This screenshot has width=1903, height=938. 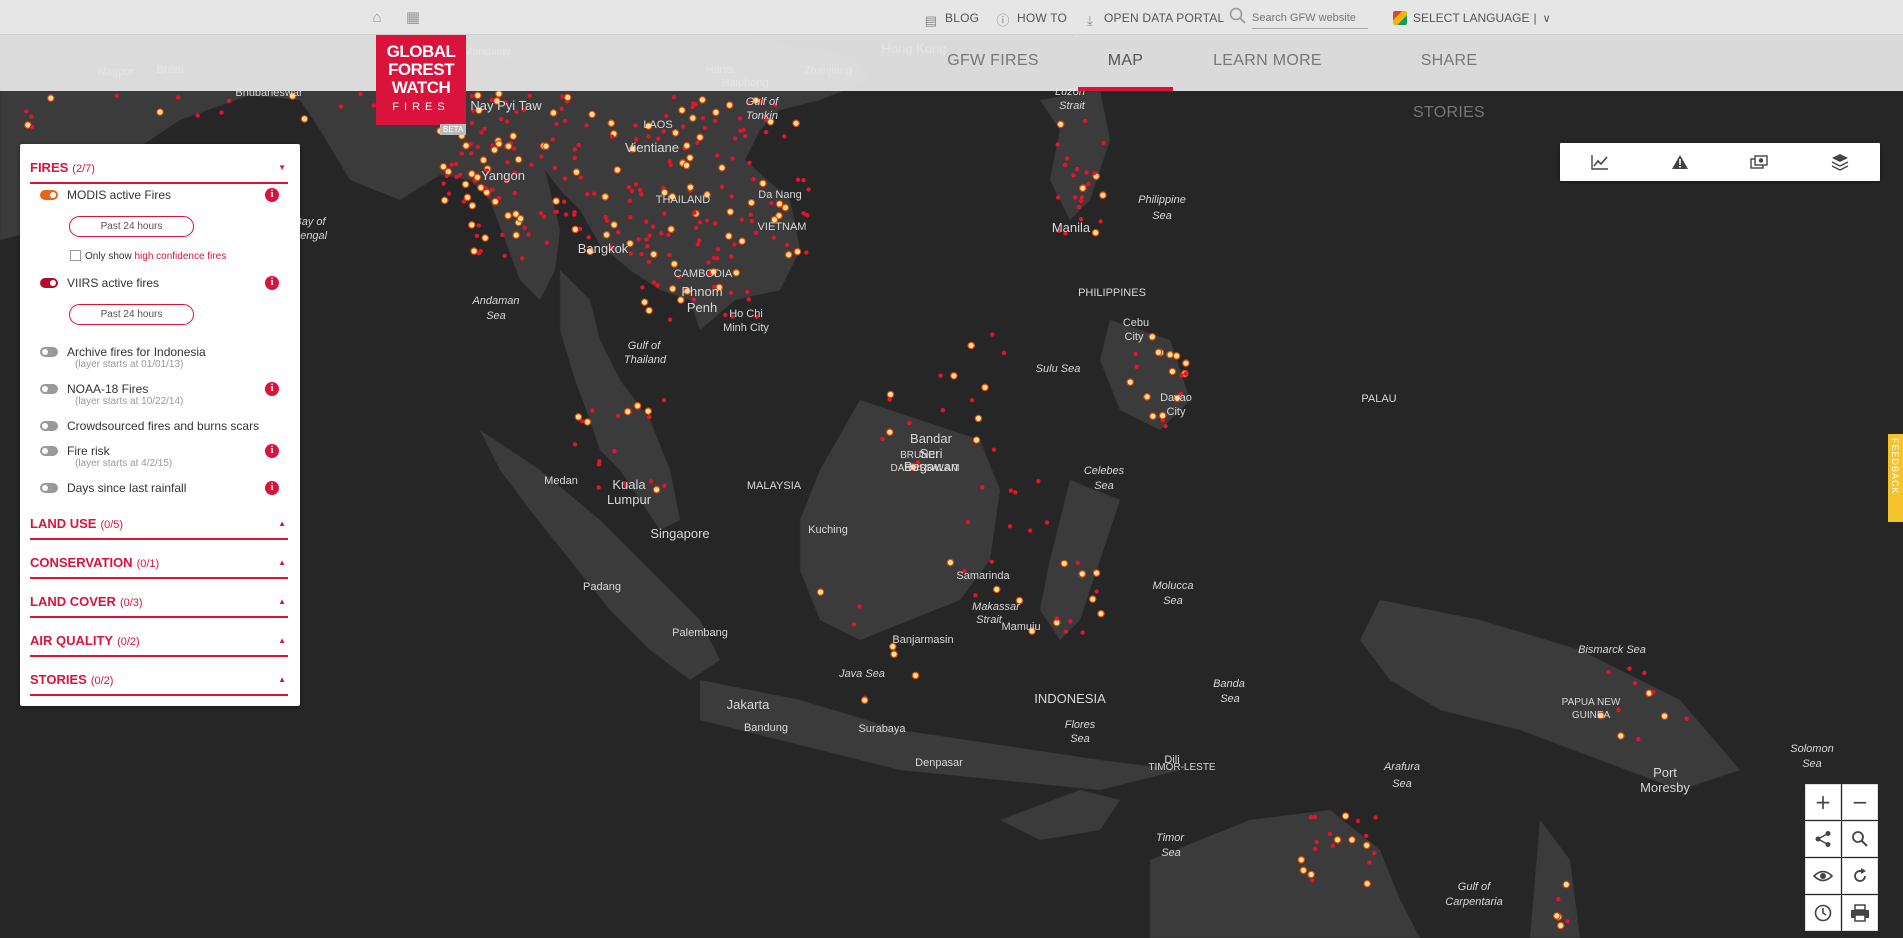 I want to click on home-icon: ⌂, so click(x=377, y=18).